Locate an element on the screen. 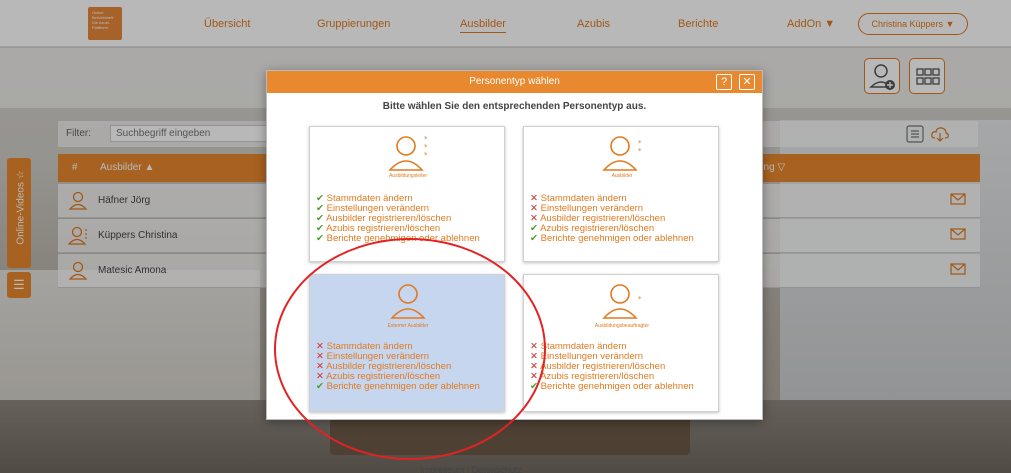 The image size is (1011, 473). help-button: ? is located at coordinates (724, 82).